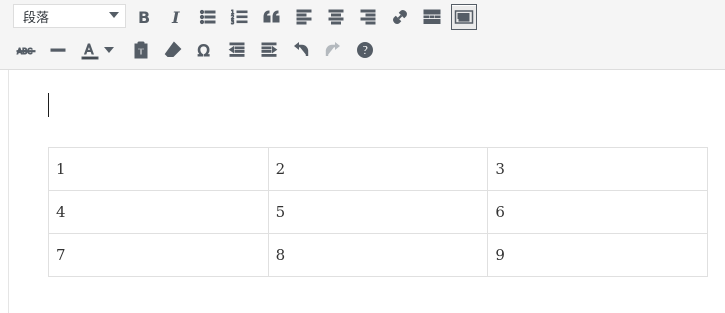 The width and height of the screenshot is (725, 313). I want to click on table-cell: 8, so click(378, 255).